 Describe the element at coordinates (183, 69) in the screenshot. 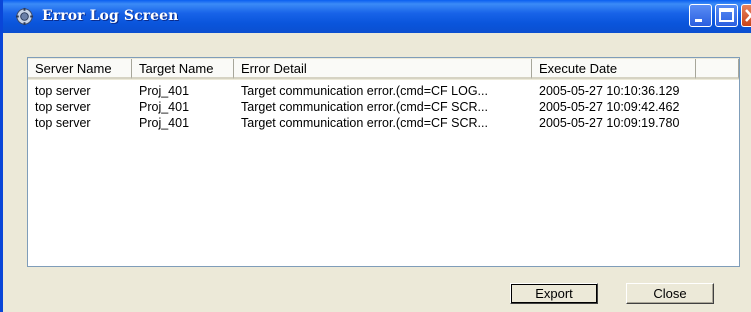

I see `column-header-target-name: Target Name` at that location.